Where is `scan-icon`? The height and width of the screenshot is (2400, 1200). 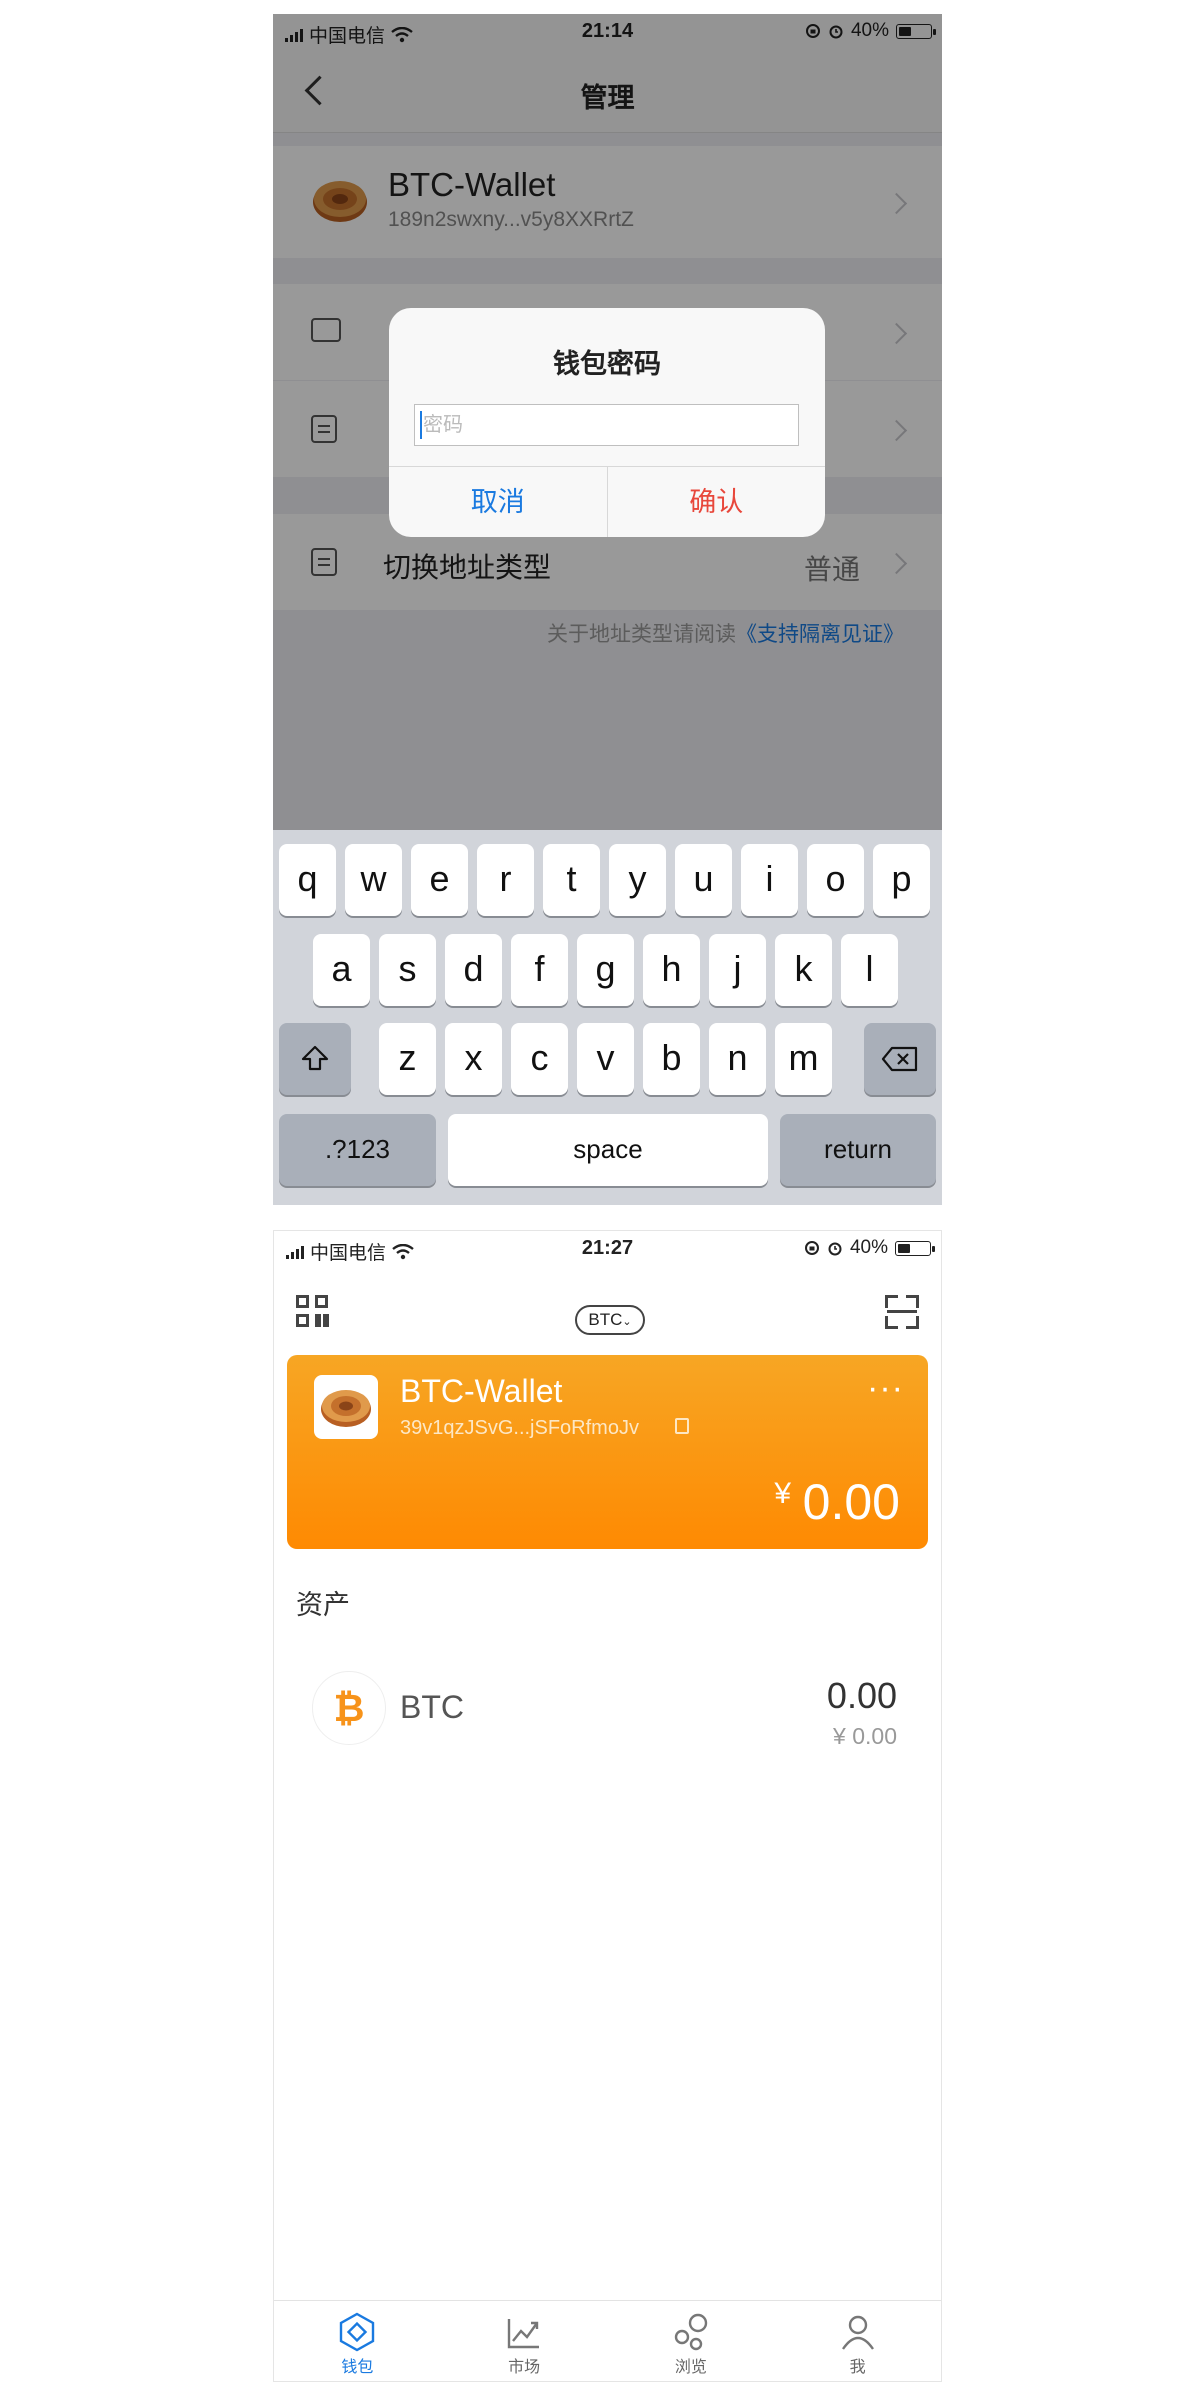
scan-icon is located at coordinates (902, 1312).